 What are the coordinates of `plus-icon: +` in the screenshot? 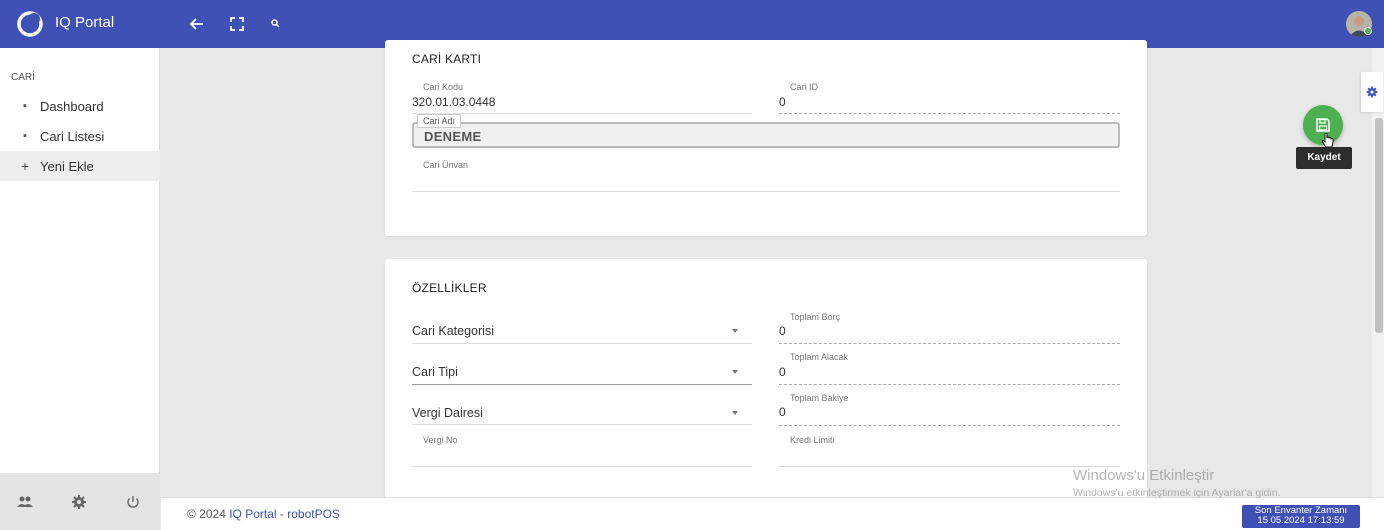 It's located at (25, 166).